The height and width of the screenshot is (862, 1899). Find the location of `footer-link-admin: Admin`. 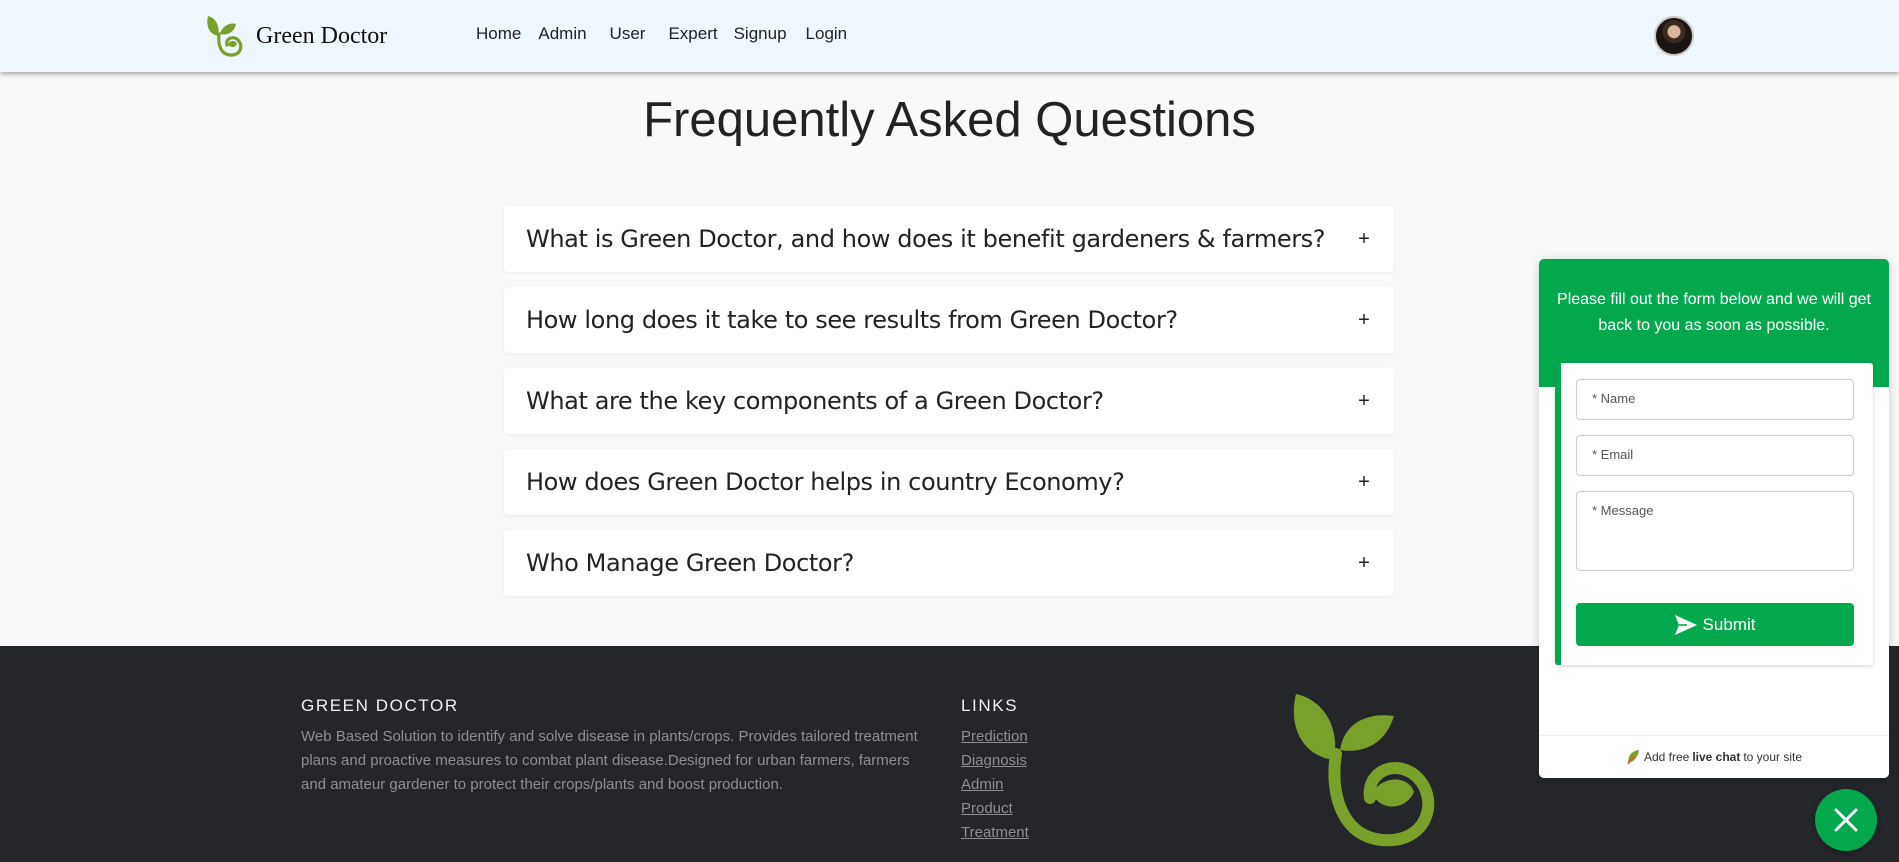

footer-link-admin: Admin is located at coordinates (995, 785).